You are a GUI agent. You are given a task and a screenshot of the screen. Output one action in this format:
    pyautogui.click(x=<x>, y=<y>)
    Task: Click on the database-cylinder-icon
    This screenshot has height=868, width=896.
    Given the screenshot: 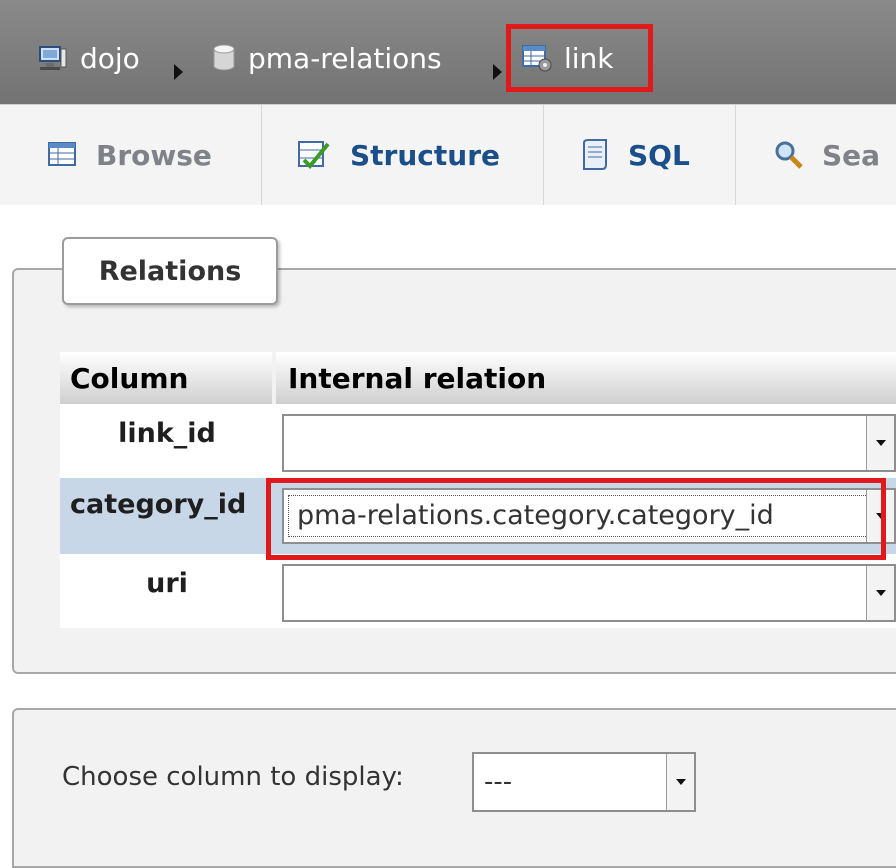 What is the action you would take?
    pyautogui.click(x=224, y=57)
    